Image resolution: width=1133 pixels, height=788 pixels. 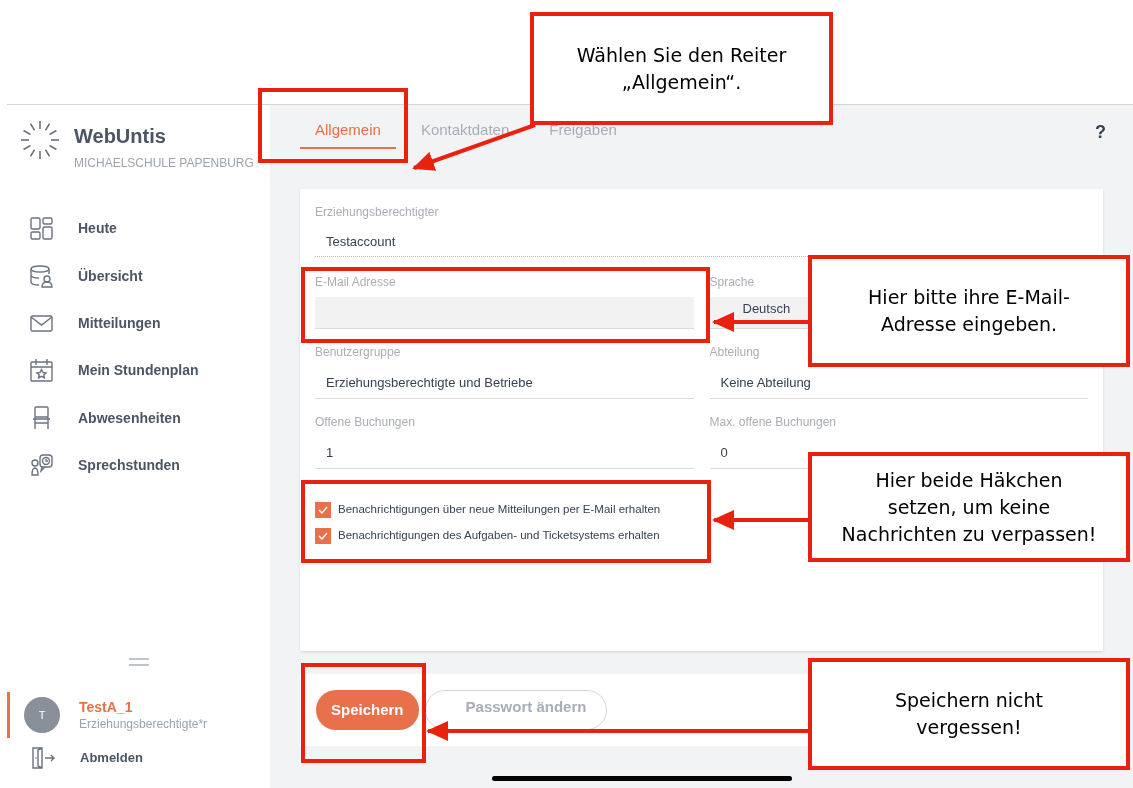 I want to click on field-label: Sprache, so click(x=732, y=282).